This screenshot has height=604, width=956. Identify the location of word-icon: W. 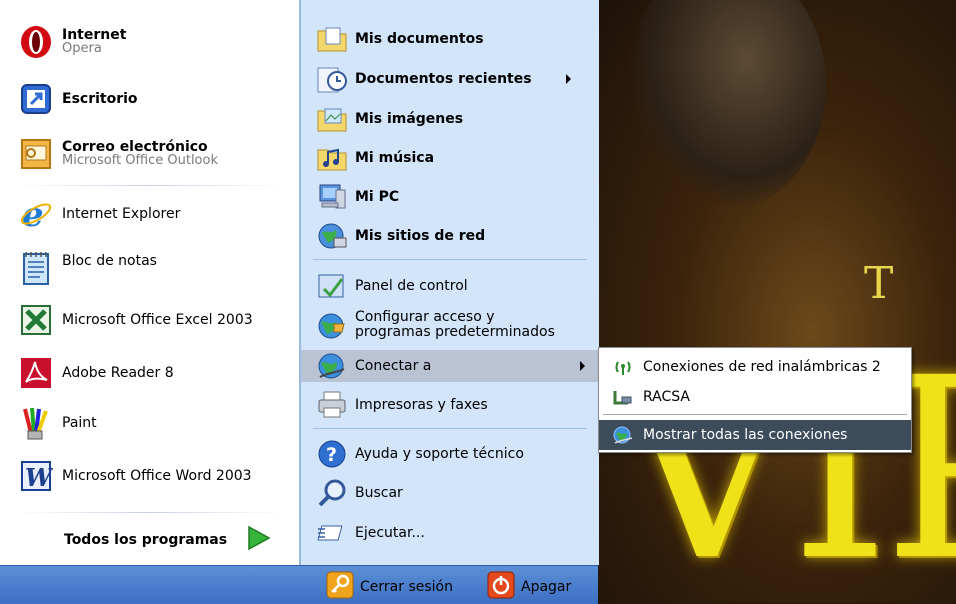
(36, 476).